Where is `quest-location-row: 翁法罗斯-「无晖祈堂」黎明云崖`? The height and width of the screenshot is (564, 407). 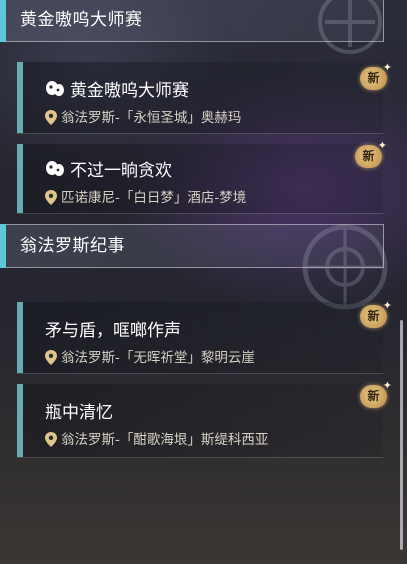
quest-location-row: 翁法罗斯-「无晖祈堂」黎明云崖 is located at coordinates (150, 356).